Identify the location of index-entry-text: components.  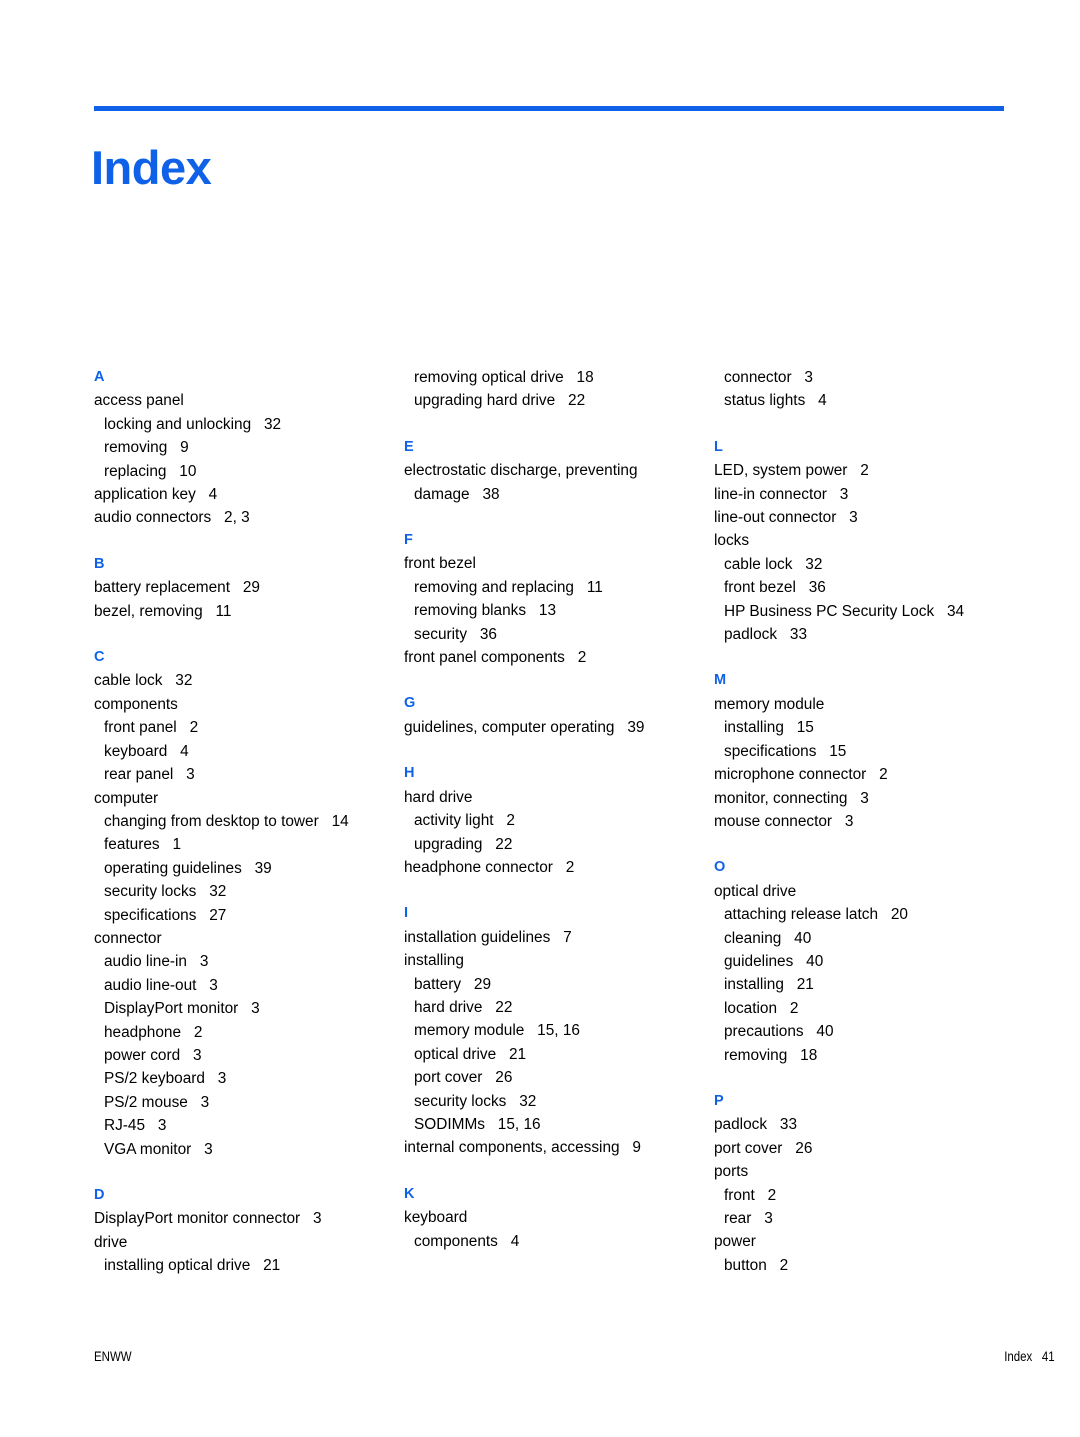
(456, 1241).